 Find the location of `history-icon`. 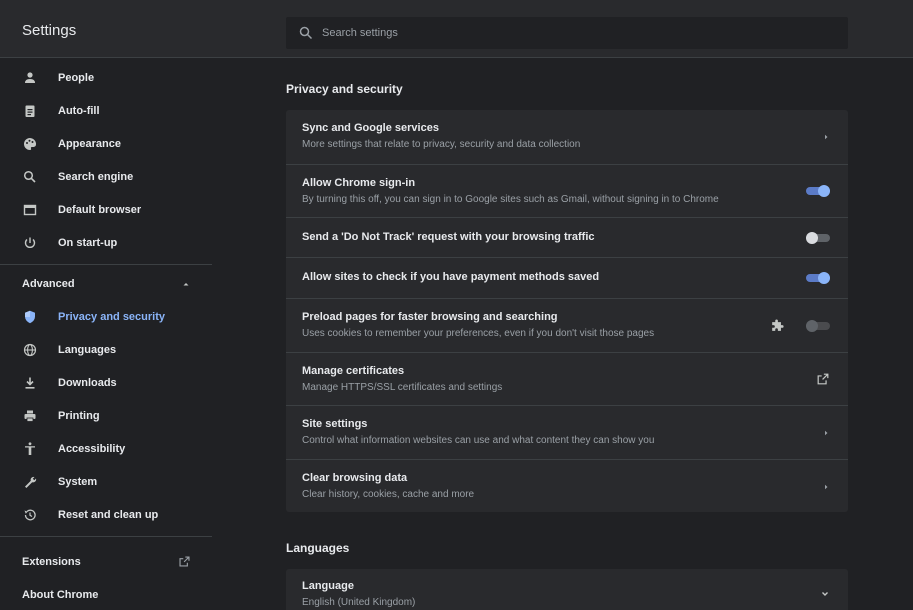

history-icon is located at coordinates (30, 515).